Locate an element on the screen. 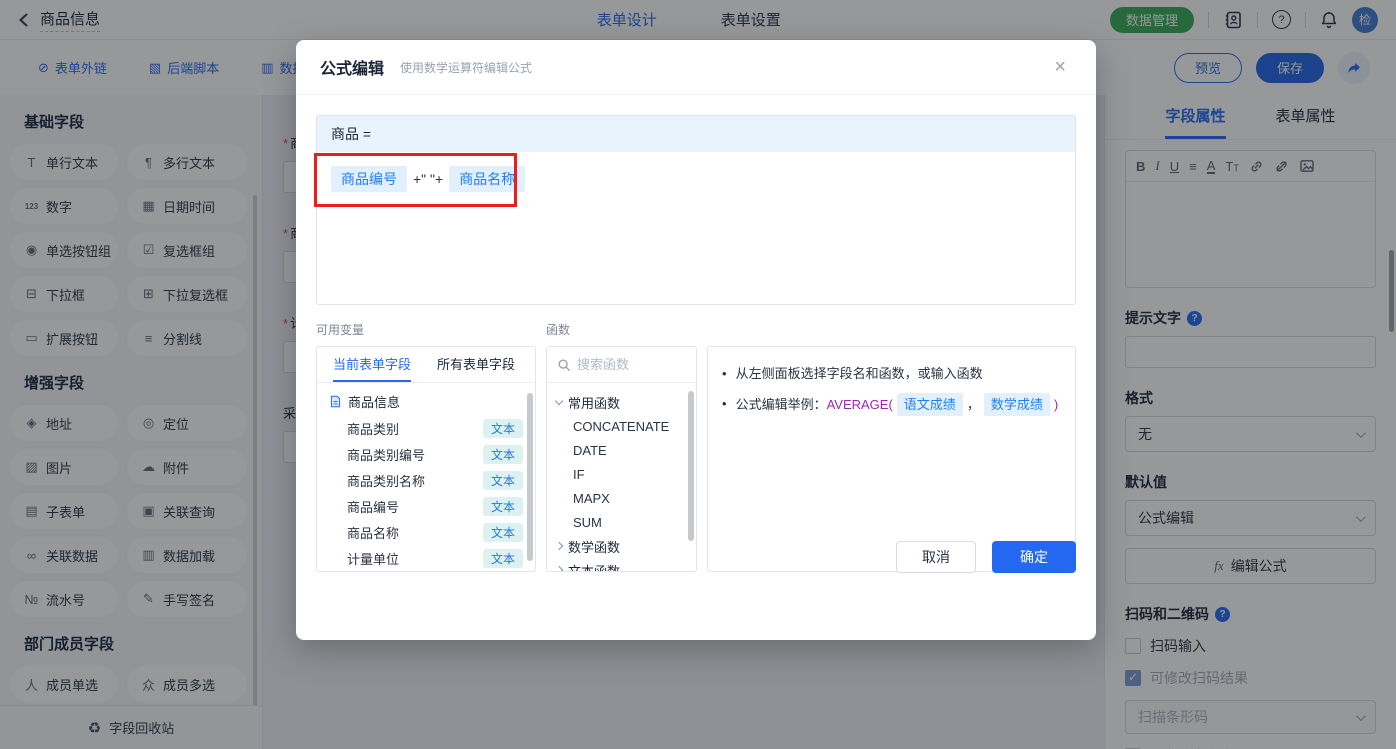 The width and height of the screenshot is (1396, 749). variables-label: 可用变量 is located at coordinates (340, 330).